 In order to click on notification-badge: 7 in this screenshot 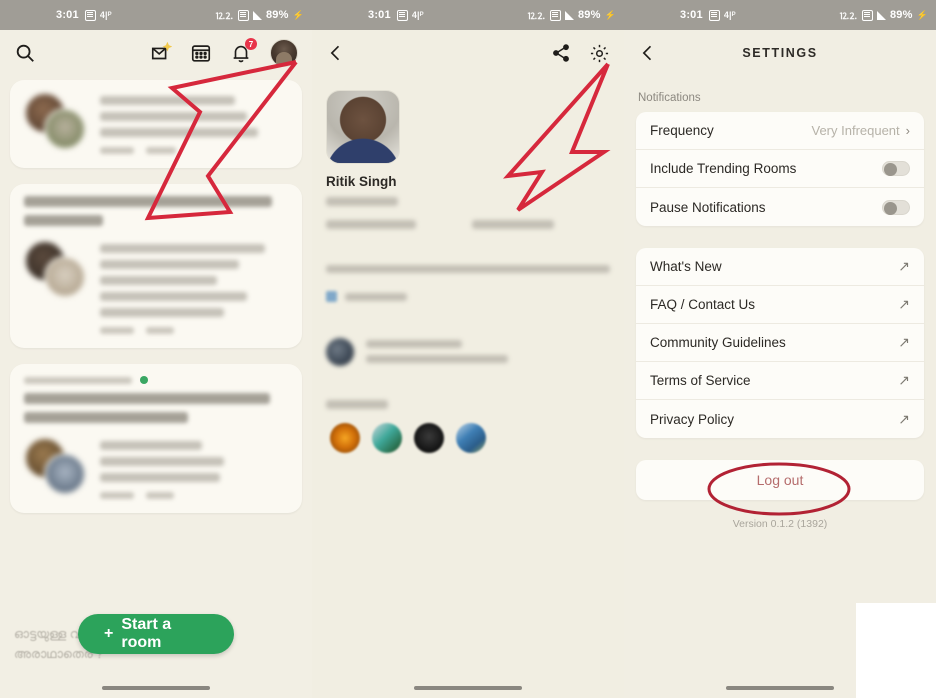, I will do `click(251, 44)`.